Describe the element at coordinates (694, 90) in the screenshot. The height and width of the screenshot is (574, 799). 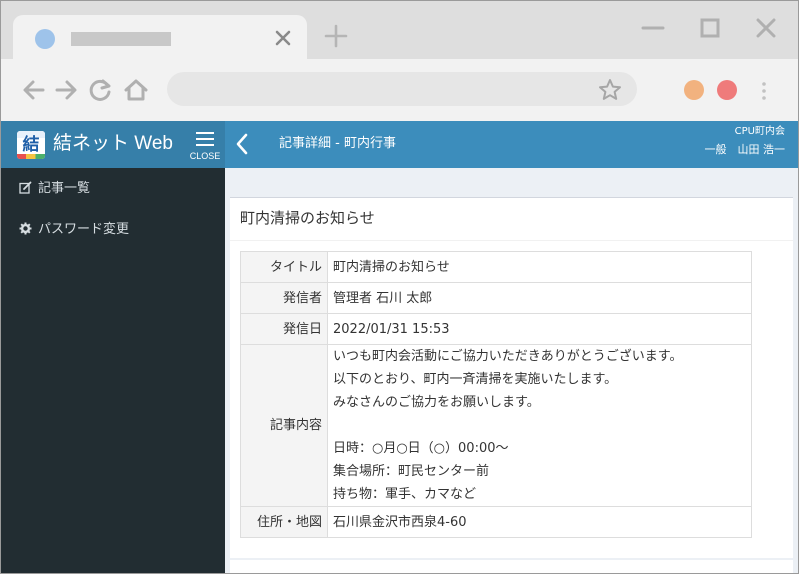
I see `extension-icon` at that location.